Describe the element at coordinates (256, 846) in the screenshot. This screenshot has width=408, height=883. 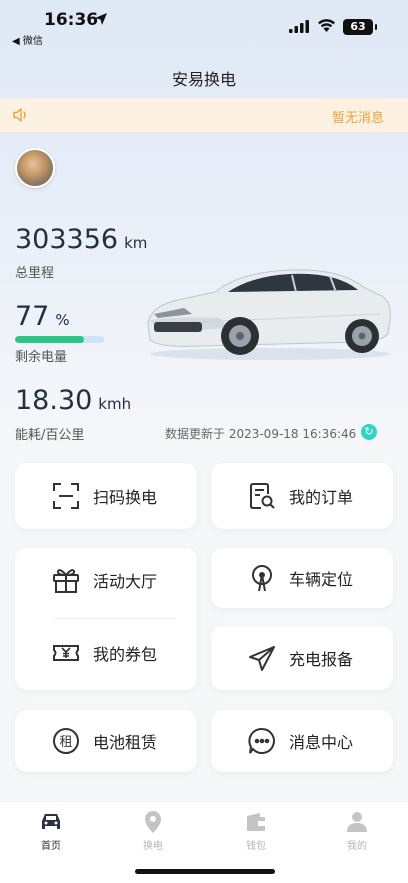
I see `tab-wallet-label: 钱包` at that location.